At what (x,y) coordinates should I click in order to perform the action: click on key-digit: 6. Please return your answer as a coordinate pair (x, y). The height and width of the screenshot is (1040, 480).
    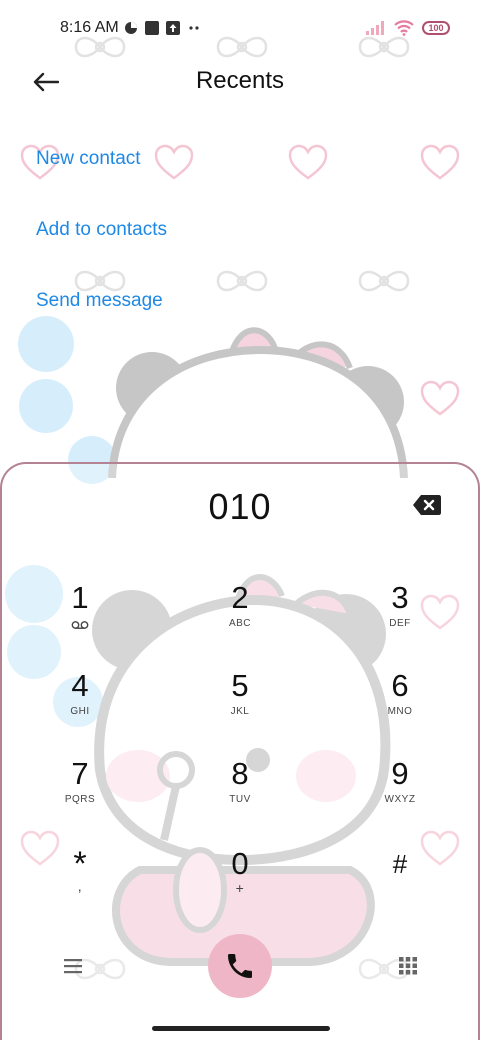
    Looking at the image, I should click on (400, 685).